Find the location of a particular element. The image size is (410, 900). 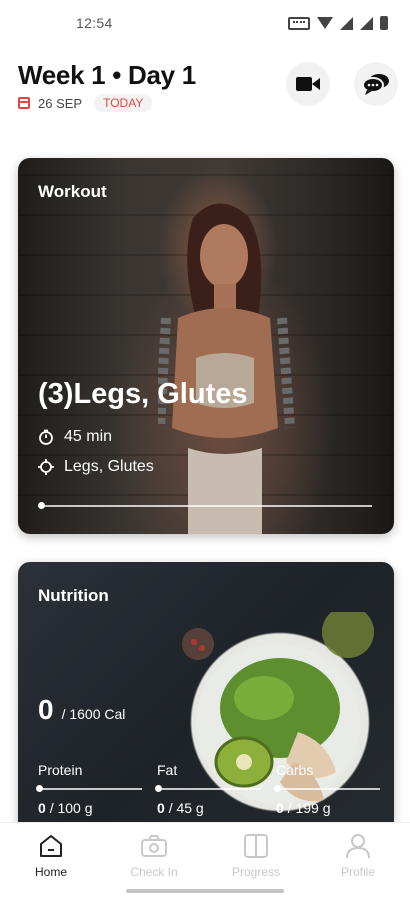

nav-home-label: Home is located at coordinates (50, 872).